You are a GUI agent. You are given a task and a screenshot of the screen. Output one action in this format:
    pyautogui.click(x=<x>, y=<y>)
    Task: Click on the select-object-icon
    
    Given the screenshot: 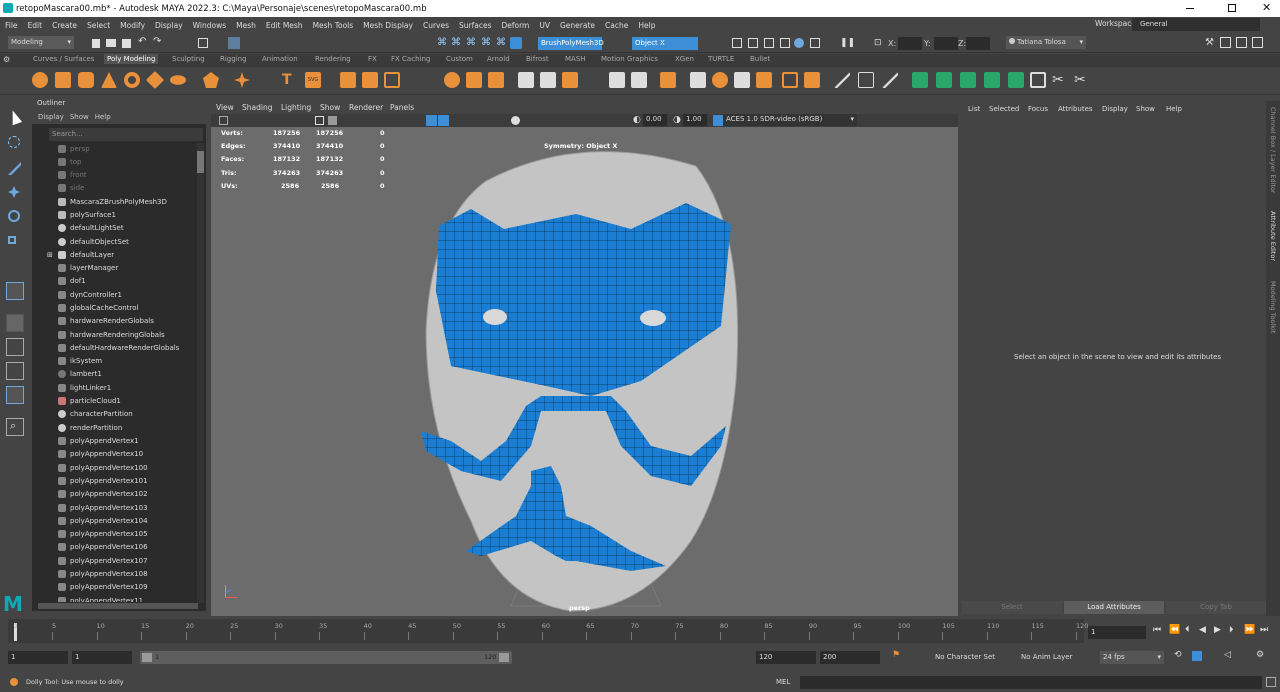 What is the action you would take?
    pyautogui.click(x=234, y=43)
    